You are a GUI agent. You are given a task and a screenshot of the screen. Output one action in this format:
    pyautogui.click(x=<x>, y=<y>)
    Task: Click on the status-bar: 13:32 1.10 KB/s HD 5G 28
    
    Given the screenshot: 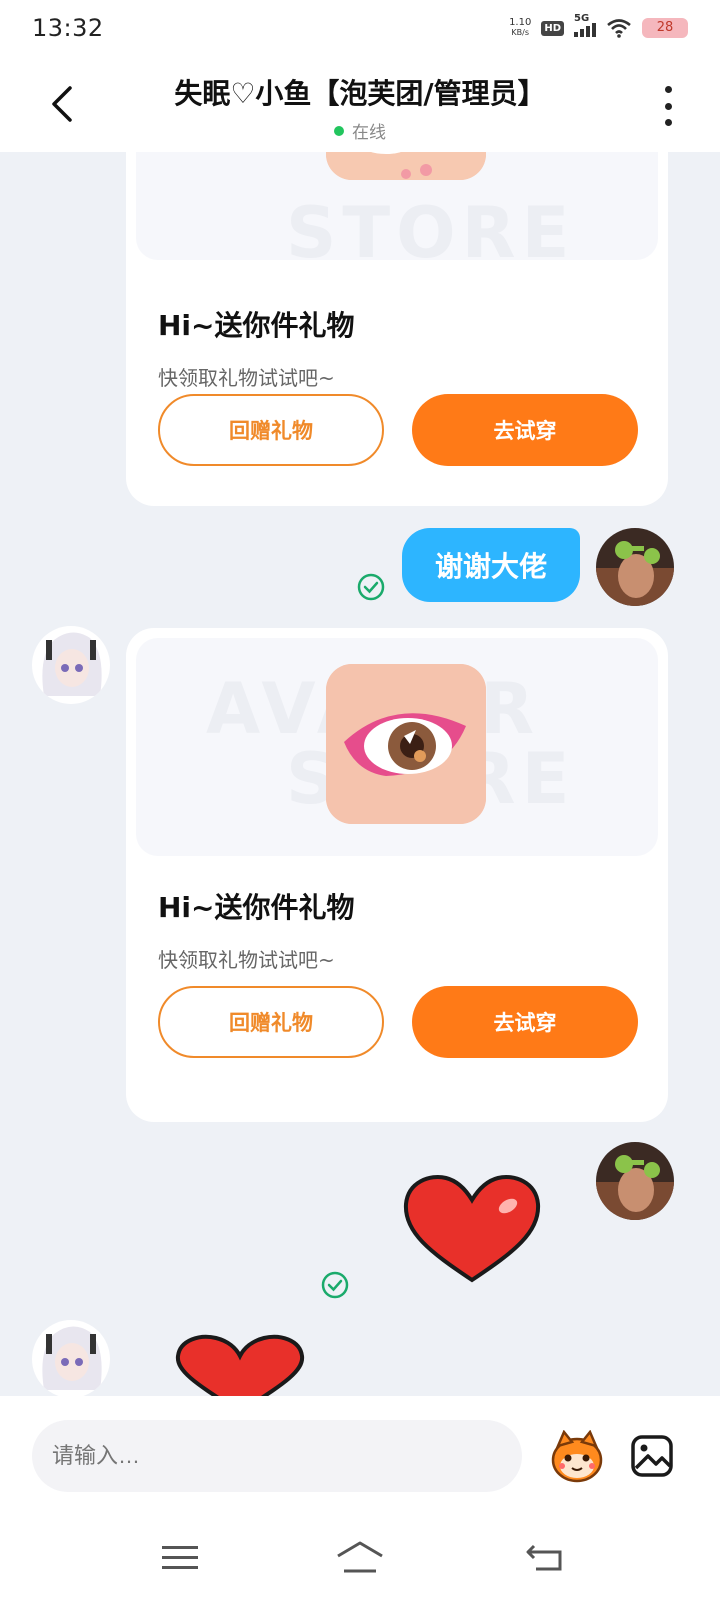 What is the action you would take?
    pyautogui.click(x=360, y=28)
    